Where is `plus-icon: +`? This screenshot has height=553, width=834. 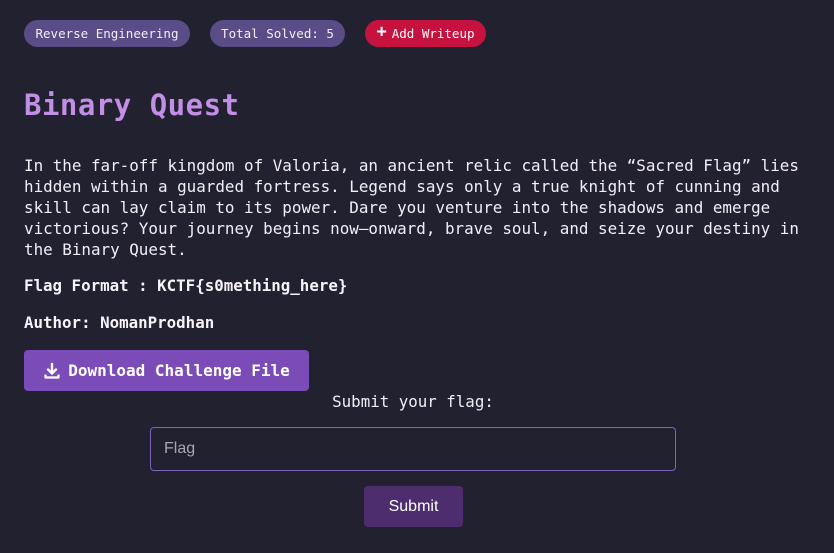 plus-icon: + is located at coordinates (381, 31).